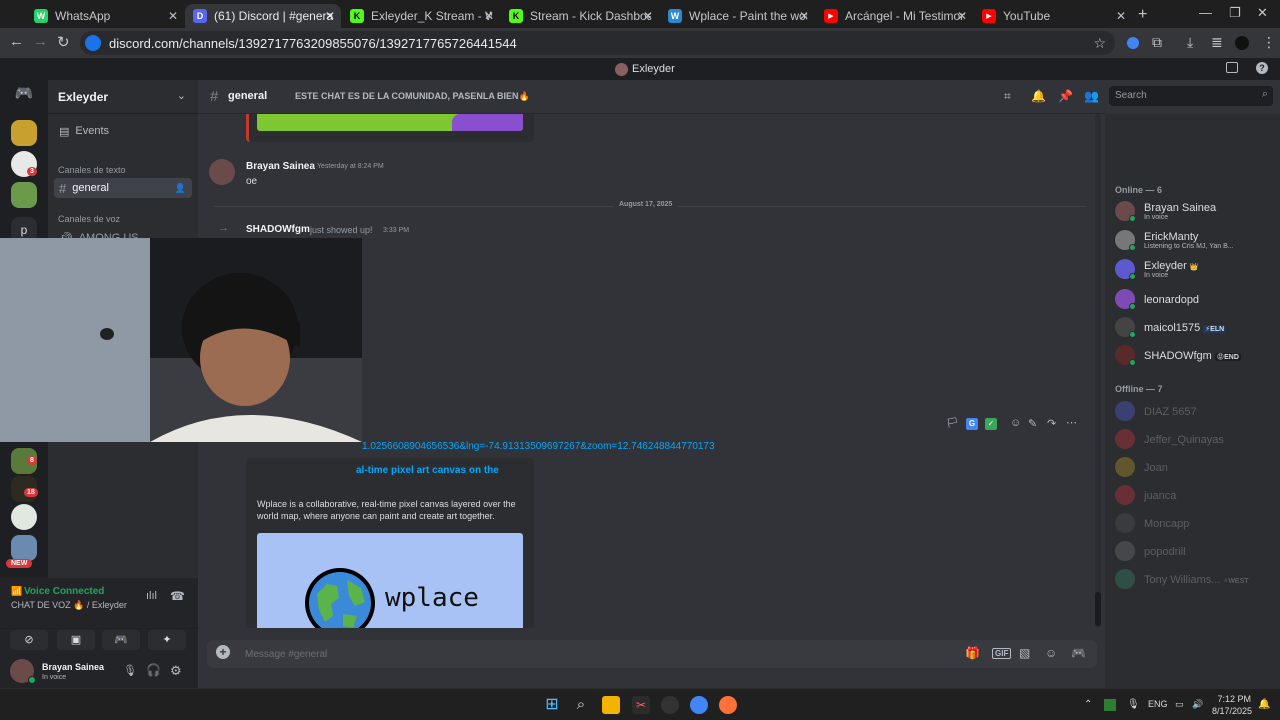 The width and height of the screenshot is (1280, 720). What do you see at coordinates (1024, 653) in the screenshot?
I see `sticker-icon: ▧` at bounding box center [1024, 653].